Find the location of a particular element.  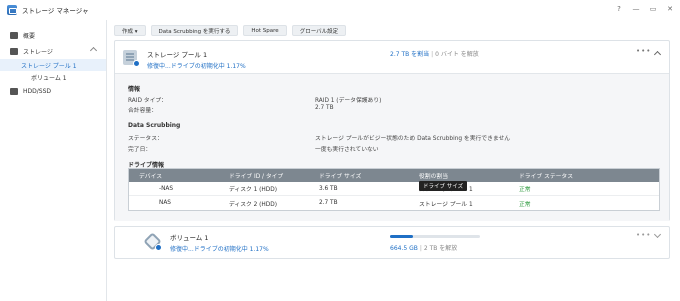

sidebar-item-label: 概要 is located at coordinates (29, 36).